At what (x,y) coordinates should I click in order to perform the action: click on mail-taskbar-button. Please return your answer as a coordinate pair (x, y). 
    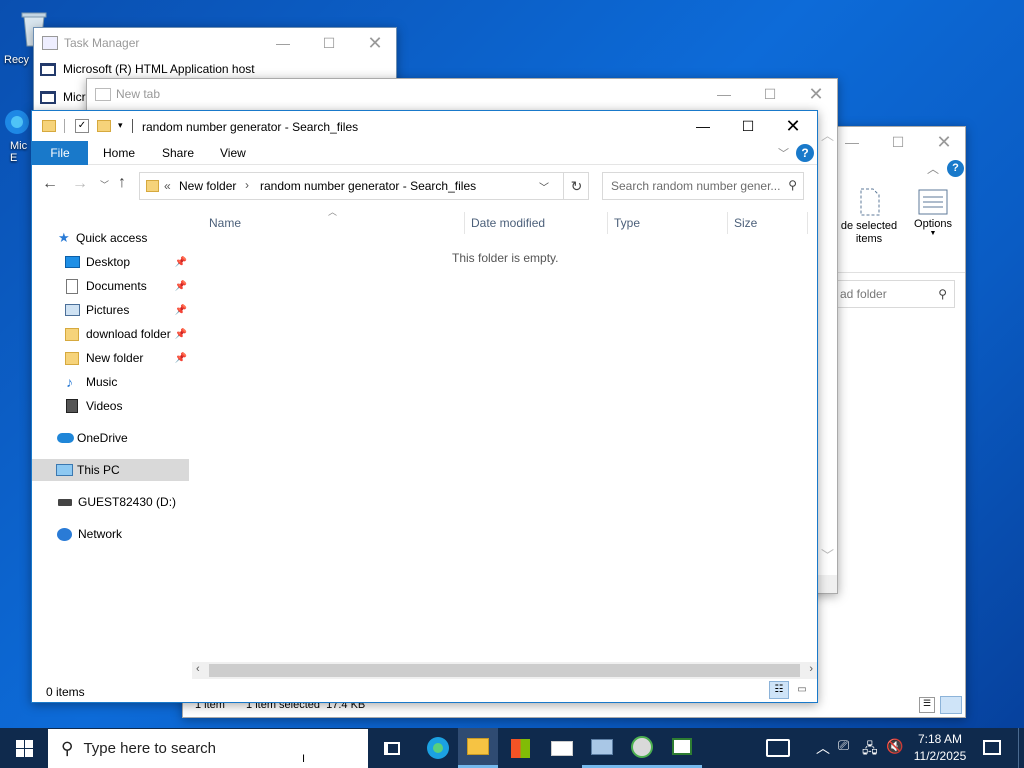
    Looking at the image, I should click on (562, 748).